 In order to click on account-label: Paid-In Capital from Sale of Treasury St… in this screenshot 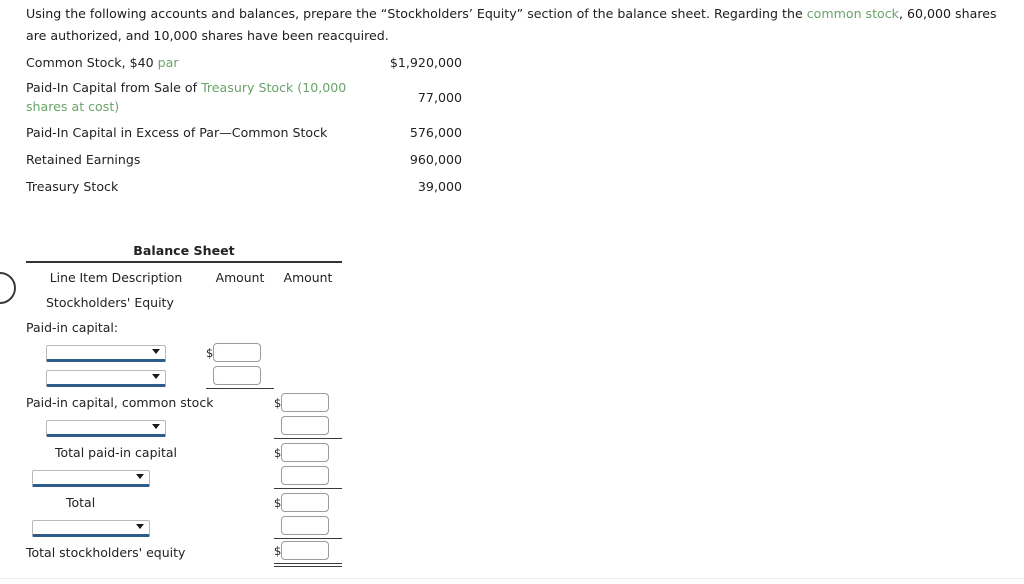, I will do `click(200, 97)`.